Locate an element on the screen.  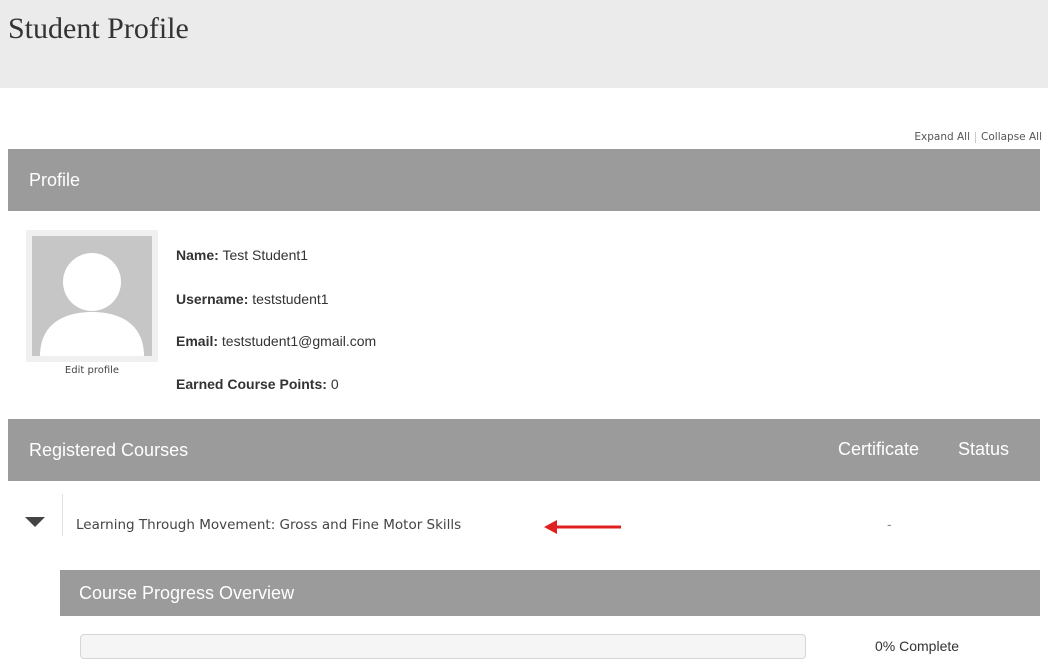
collapse-all-link: Collapse All is located at coordinates (1011, 137).